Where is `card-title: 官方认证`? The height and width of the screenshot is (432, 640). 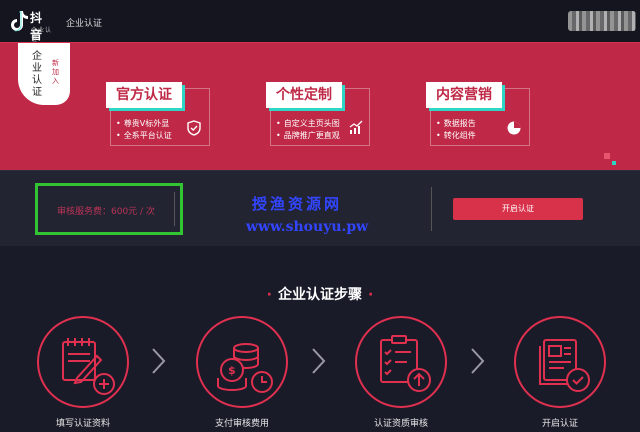
card-title: 官方认证 is located at coordinates (144, 95).